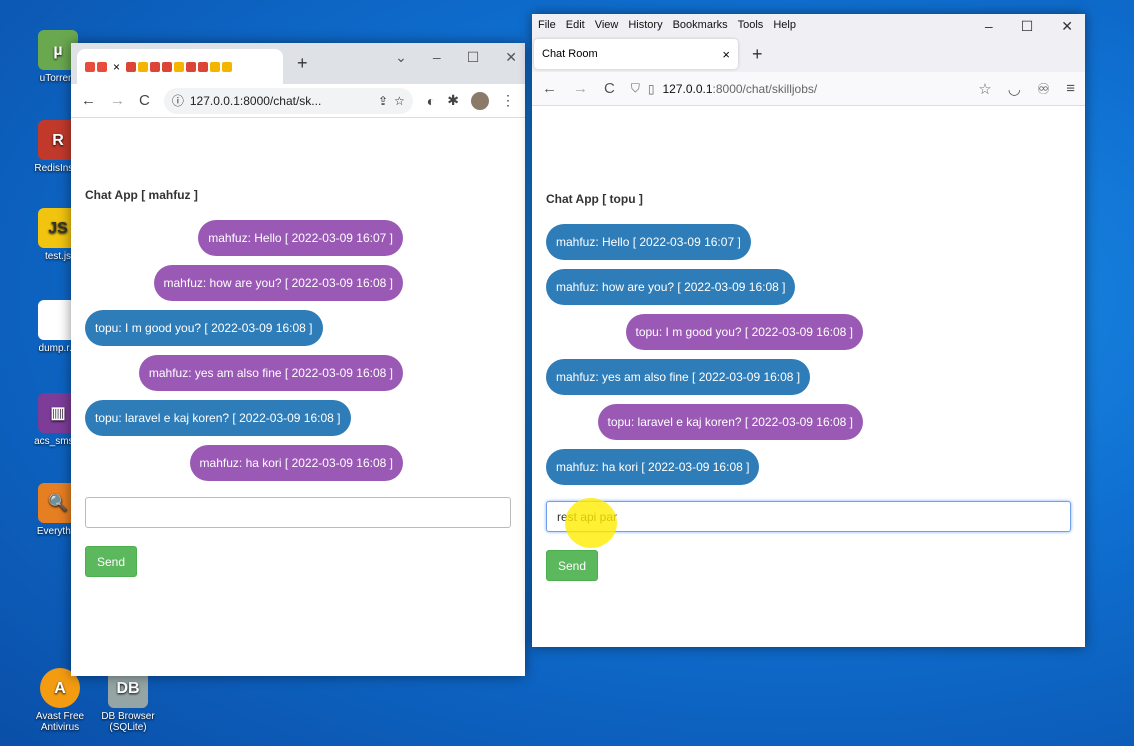 Image resolution: width=1134 pixels, height=746 pixels. Describe the element at coordinates (178, 100) in the screenshot. I see `info-icon: ⓘ` at that location.